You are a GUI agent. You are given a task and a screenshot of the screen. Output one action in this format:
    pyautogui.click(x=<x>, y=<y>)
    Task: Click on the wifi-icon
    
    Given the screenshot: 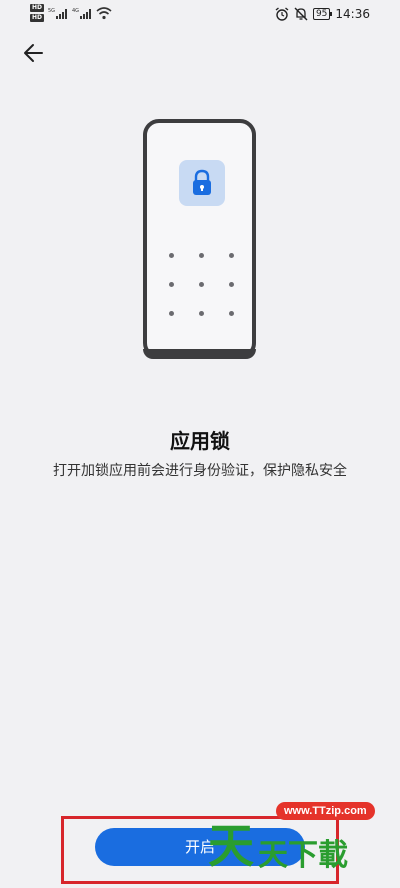 What is the action you would take?
    pyautogui.click(x=104, y=13)
    